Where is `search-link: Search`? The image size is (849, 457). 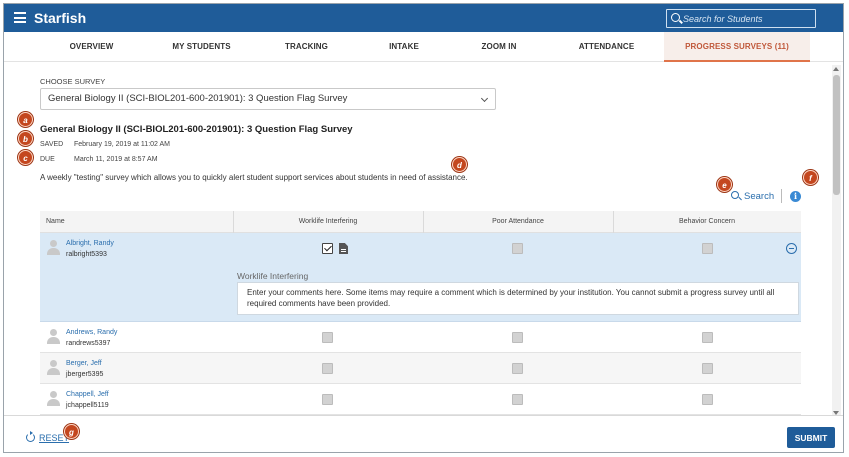 search-link: Search is located at coordinates (752, 196).